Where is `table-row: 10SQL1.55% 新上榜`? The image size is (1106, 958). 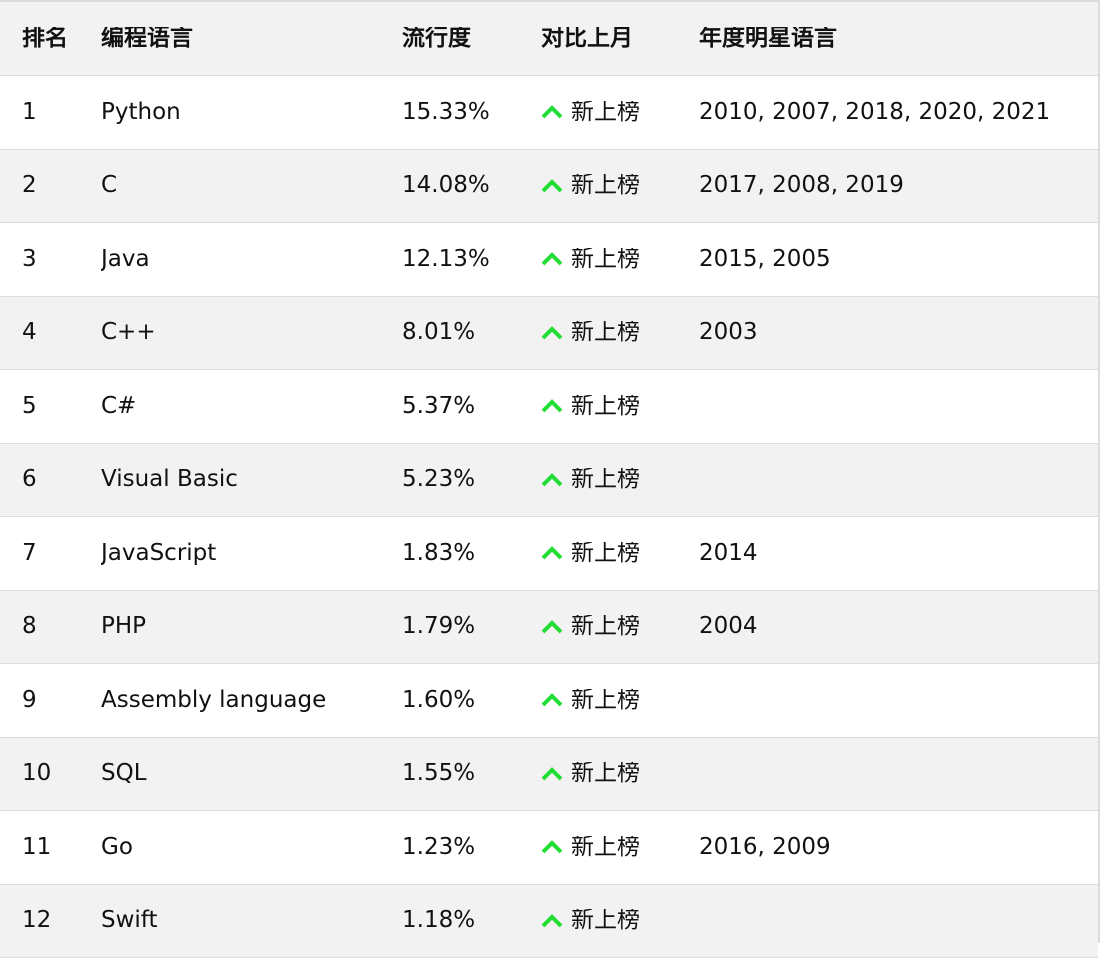 table-row: 10SQL1.55% 新上榜 is located at coordinates (549, 775).